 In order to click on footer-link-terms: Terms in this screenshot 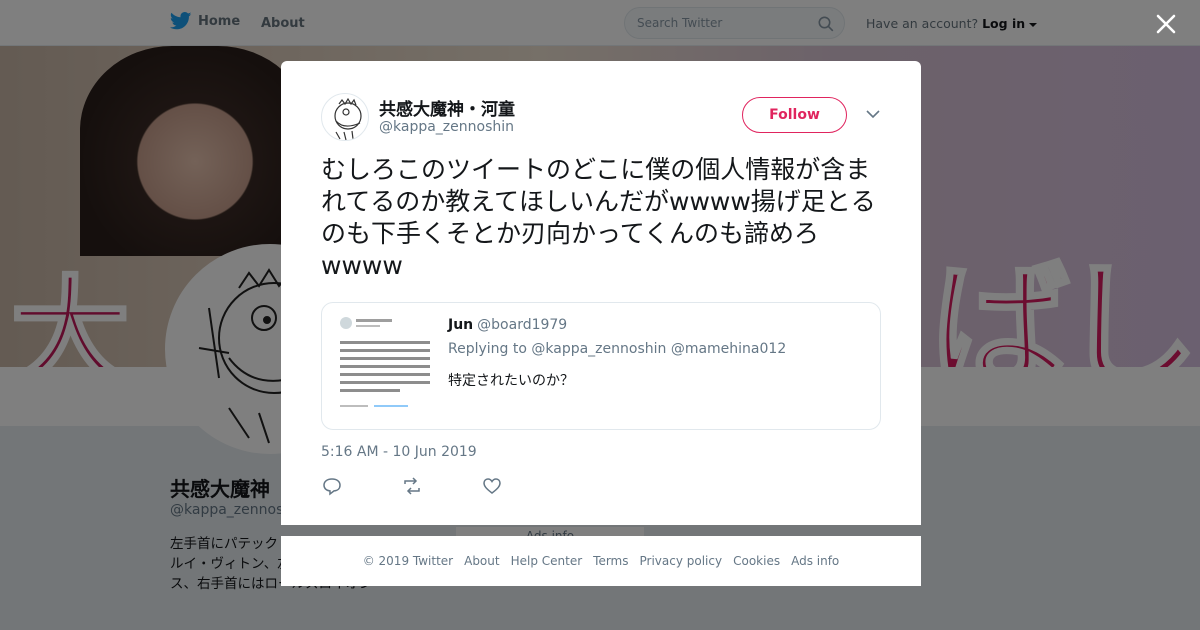, I will do `click(610, 561)`.